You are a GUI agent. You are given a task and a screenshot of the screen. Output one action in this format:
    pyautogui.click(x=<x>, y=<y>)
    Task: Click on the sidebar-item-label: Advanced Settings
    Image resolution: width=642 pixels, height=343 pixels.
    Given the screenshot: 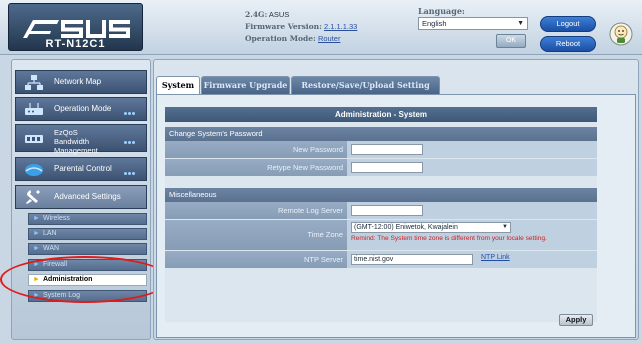 What is the action you would take?
    pyautogui.click(x=87, y=196)
    